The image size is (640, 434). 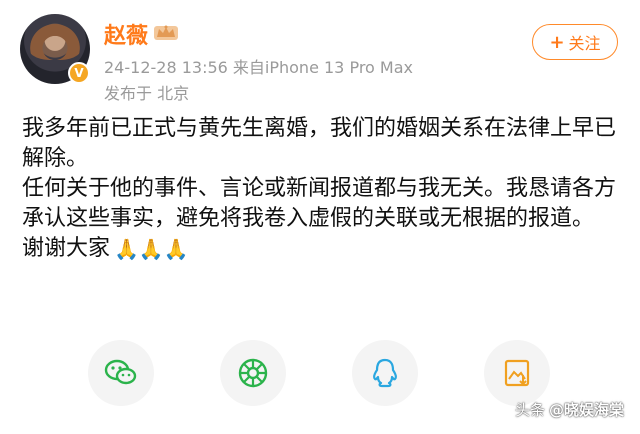 I want to click on praying-hands-icon: 🙏🙏🙏, so click(x=151, y=249).